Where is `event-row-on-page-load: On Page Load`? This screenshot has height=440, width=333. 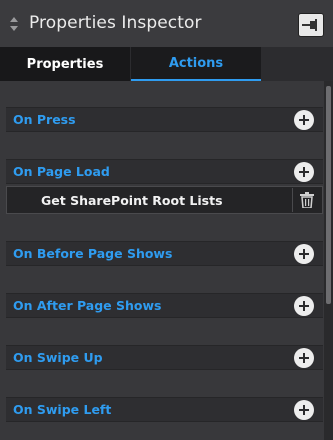 event-row-on-page-load: On Page Load is located at coordinates (164, 171).